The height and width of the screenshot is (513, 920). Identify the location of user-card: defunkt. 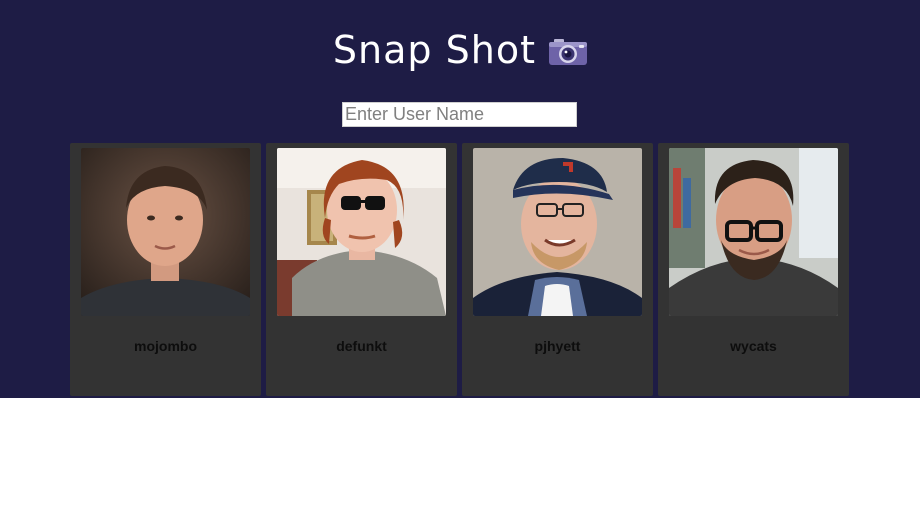
(361, 269).